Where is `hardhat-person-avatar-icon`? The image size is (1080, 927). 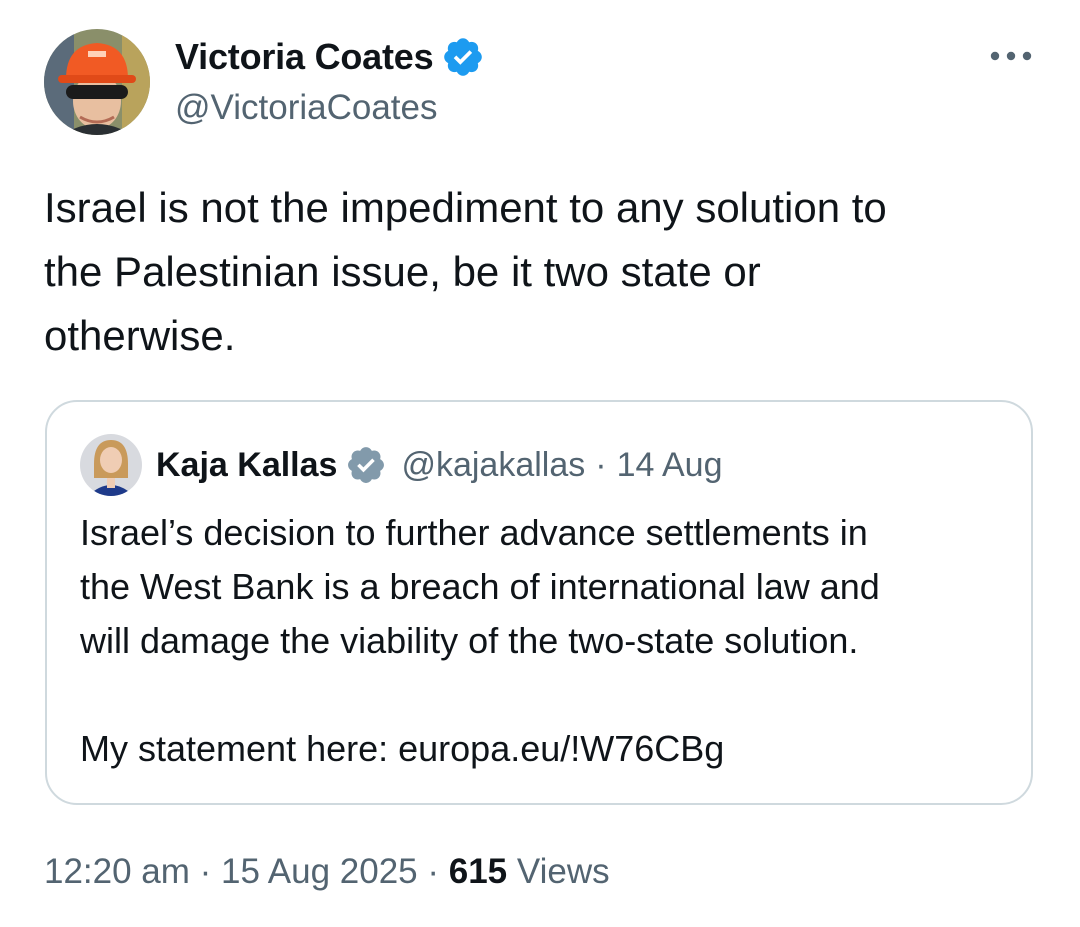
hardhat-person-avatar-icon is located at coordinates (97, 82).